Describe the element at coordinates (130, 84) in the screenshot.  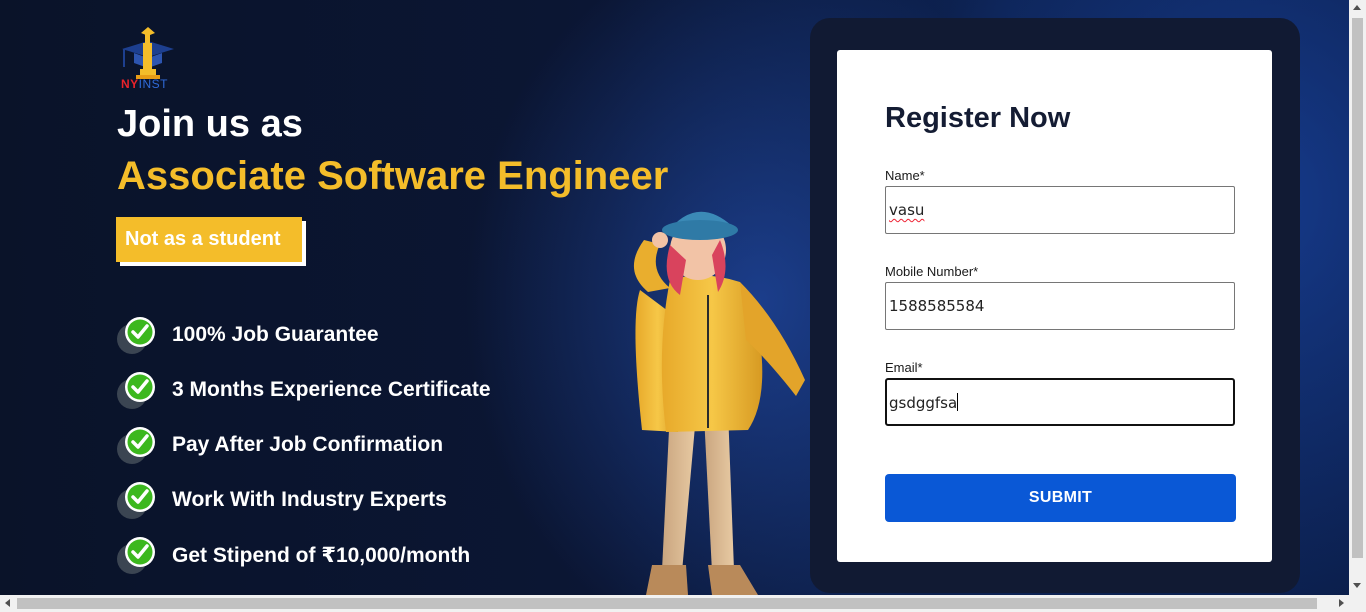
I see `logo-ny: NY` at that location.